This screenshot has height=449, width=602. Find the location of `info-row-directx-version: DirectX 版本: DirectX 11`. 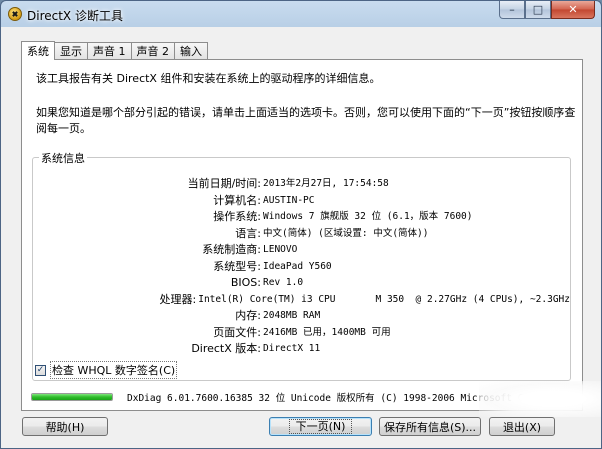

info-row-directx-version: DirectX 版本: DirectX 11 is located at coordinates (301, 349).